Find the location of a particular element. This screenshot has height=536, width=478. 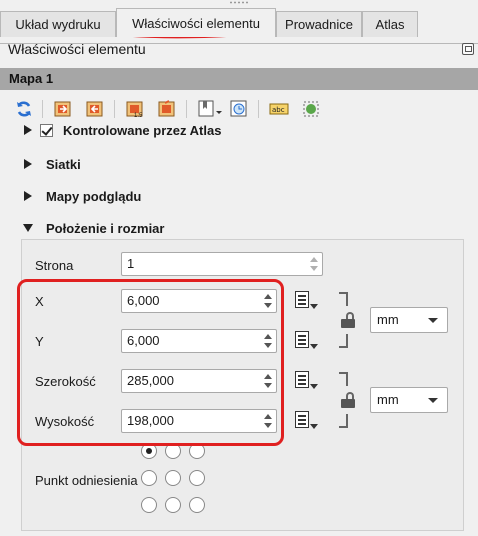

ref-point-middle-right is located at coordinates (197, 478).